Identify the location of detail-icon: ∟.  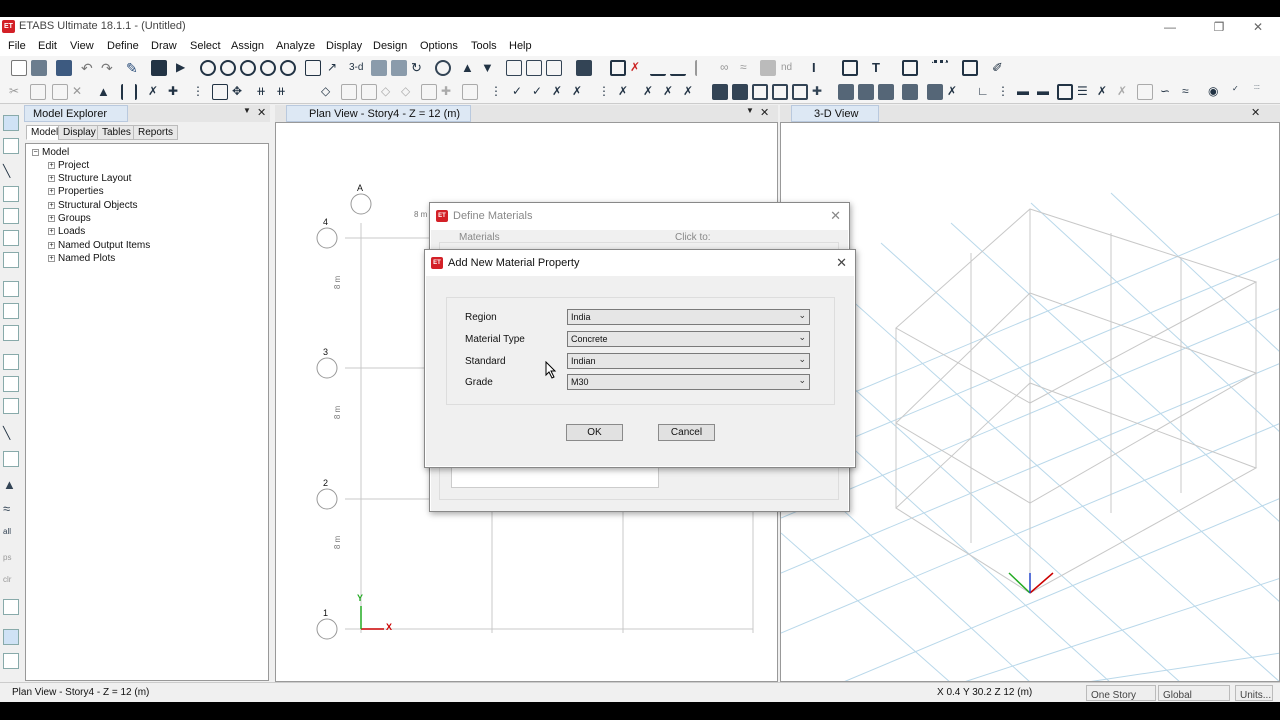
(985, 92).